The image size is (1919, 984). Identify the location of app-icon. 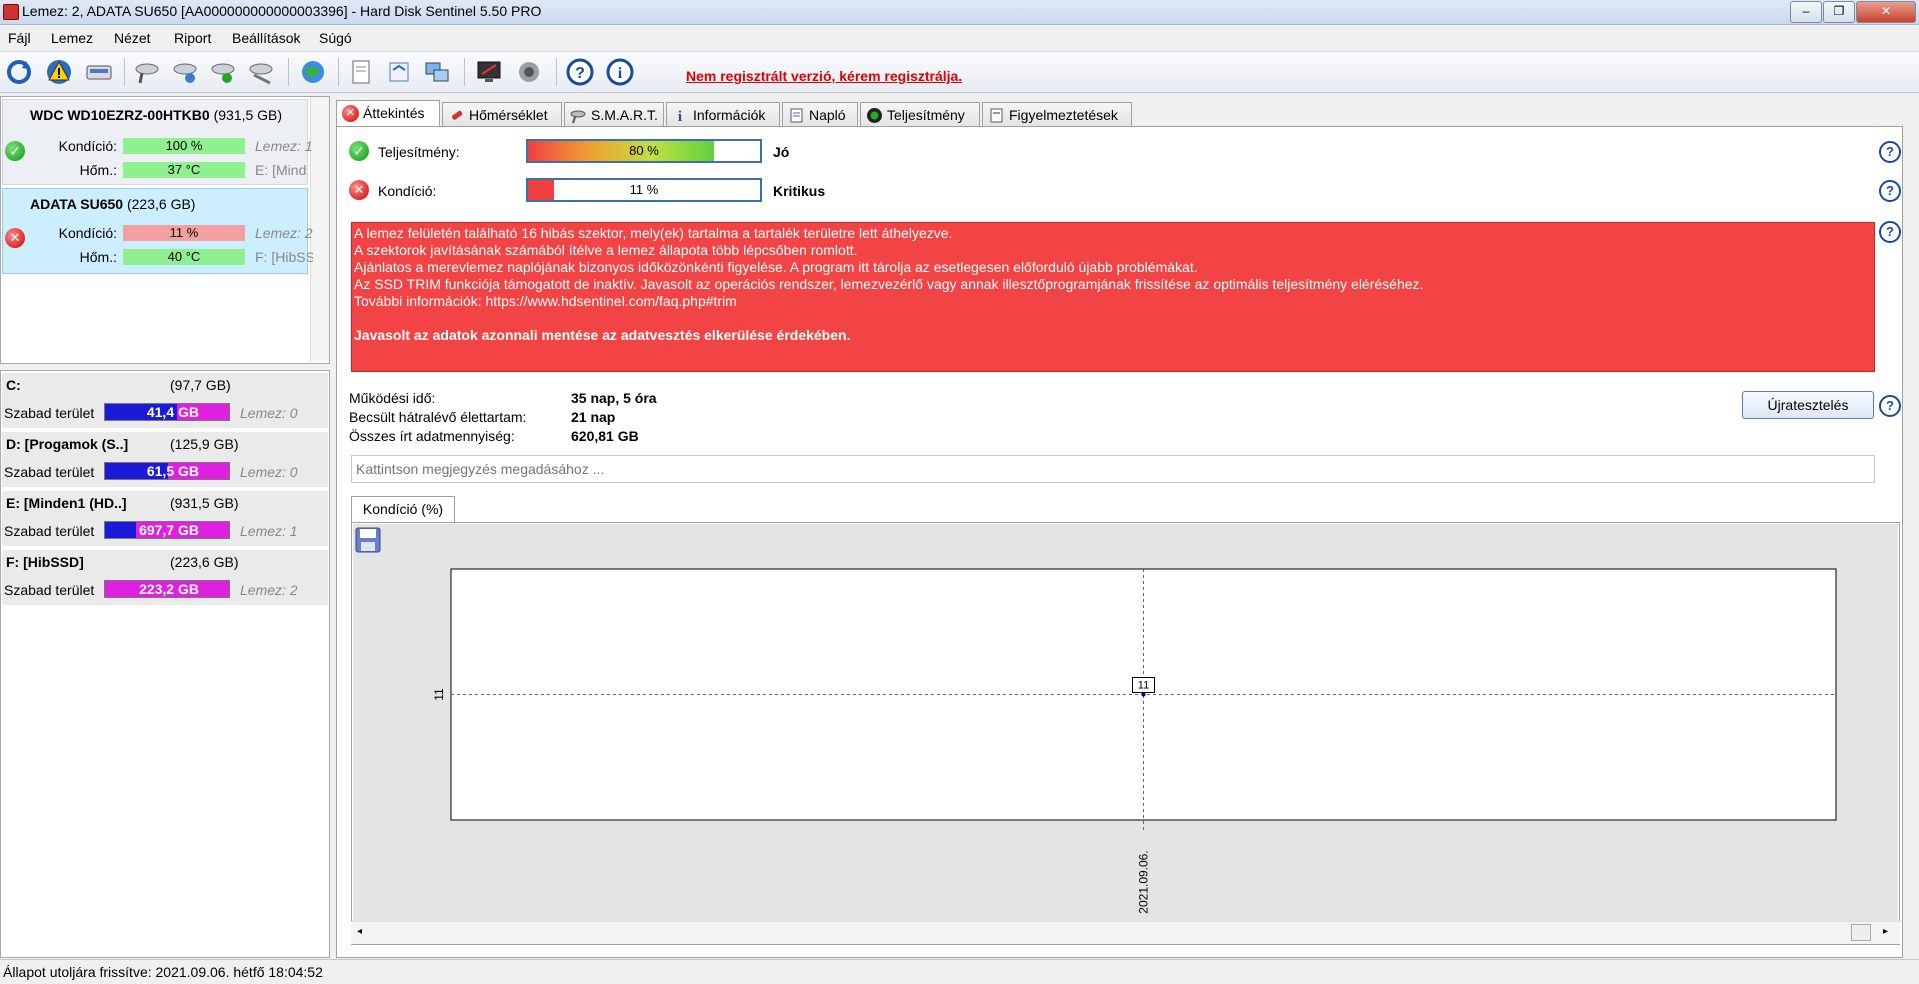
(11, 12).